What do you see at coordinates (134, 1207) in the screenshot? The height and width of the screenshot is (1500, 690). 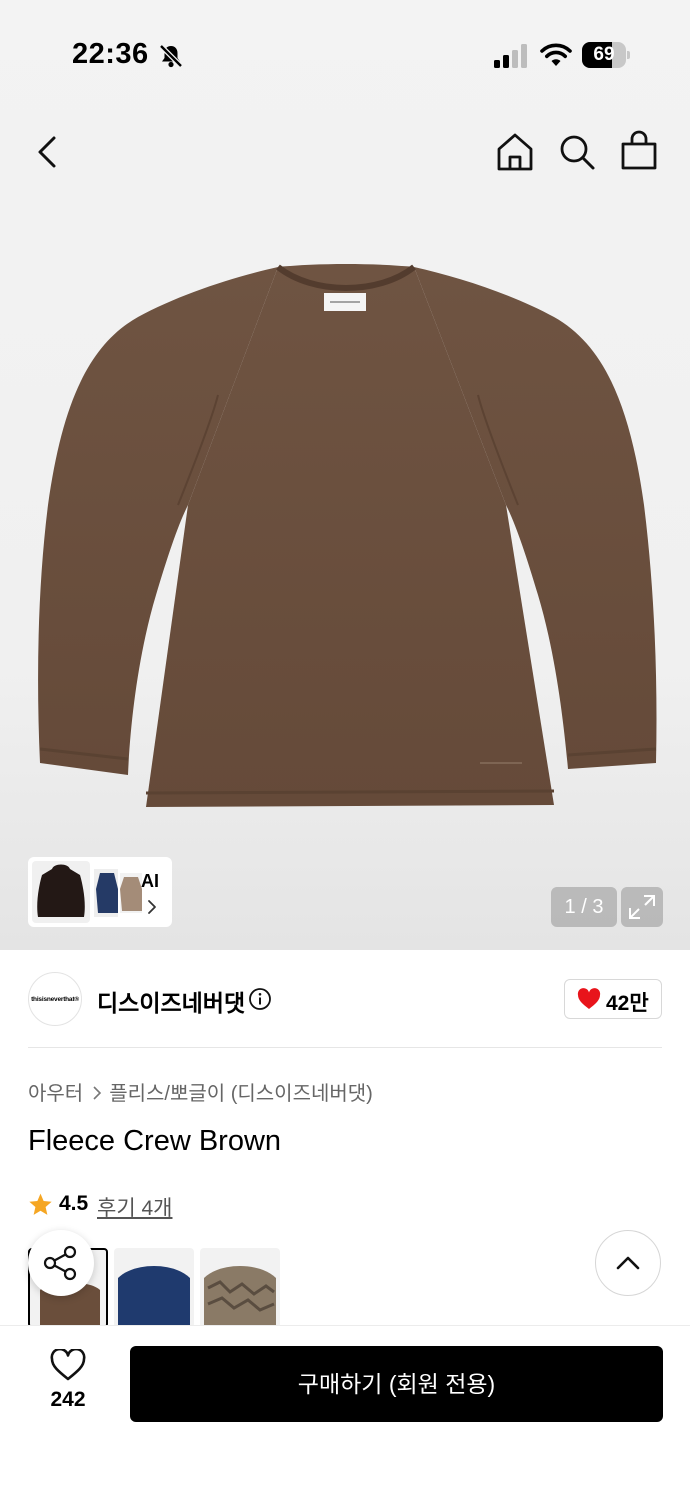 I see `reviews-link: 후기 4개` at bounding box center [134, 1207].